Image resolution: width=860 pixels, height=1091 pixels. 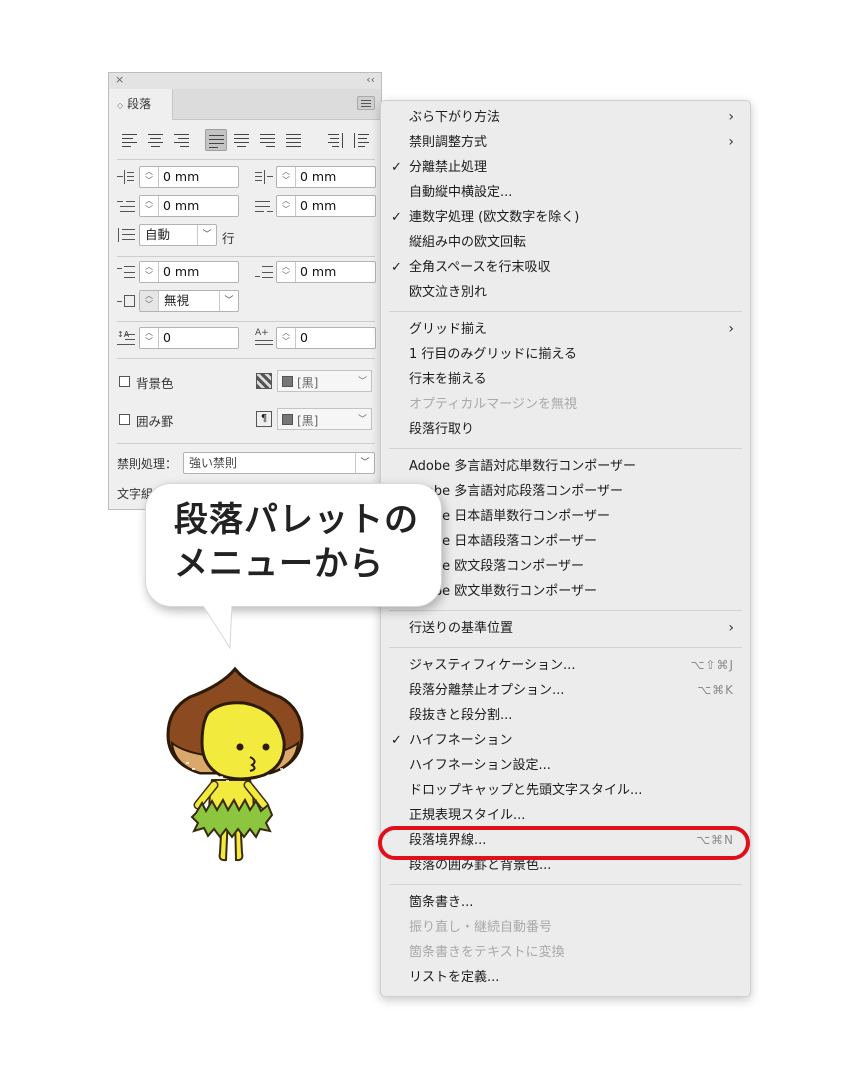 I want to click on left-indent-value: 0 mm, so click(x=181, y=176).